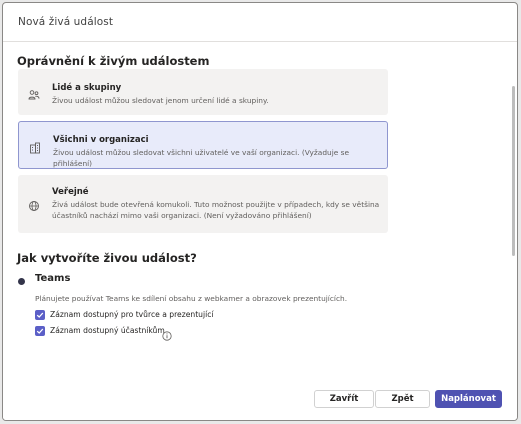 This screenshot has height=424, width=521. I want to click on building-icon, so click(35, 146).